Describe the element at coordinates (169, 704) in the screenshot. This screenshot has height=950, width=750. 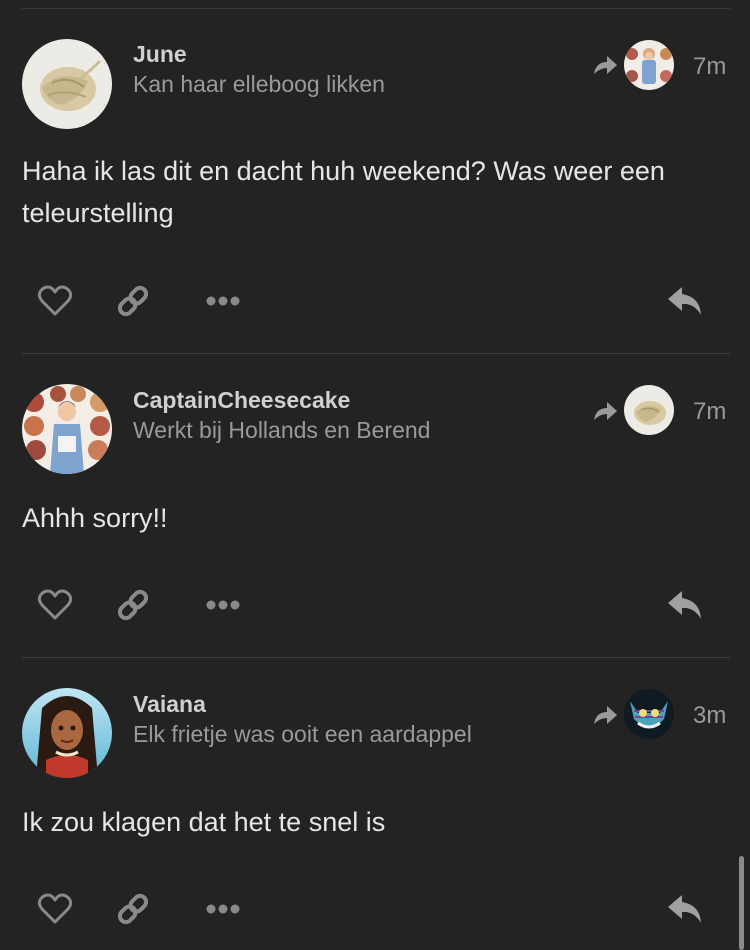
I see `username: Vaiana` at that location.